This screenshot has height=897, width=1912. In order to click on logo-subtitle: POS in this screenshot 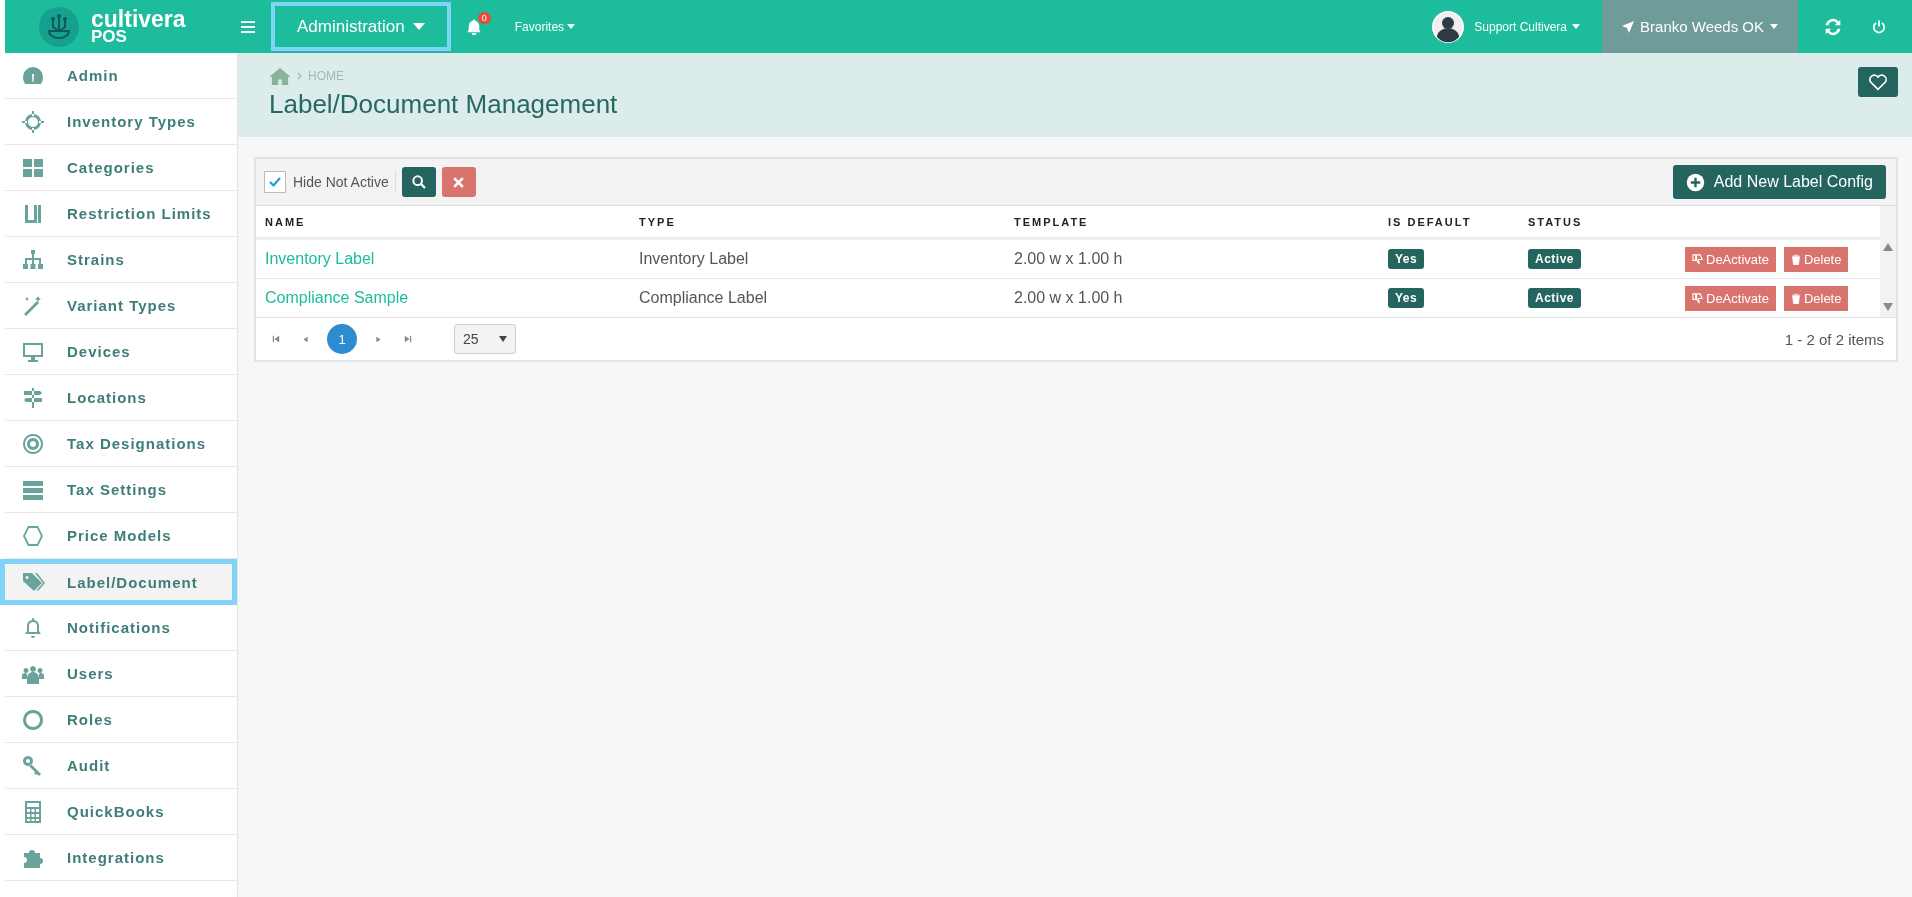, I will do `click(109, 37)`.